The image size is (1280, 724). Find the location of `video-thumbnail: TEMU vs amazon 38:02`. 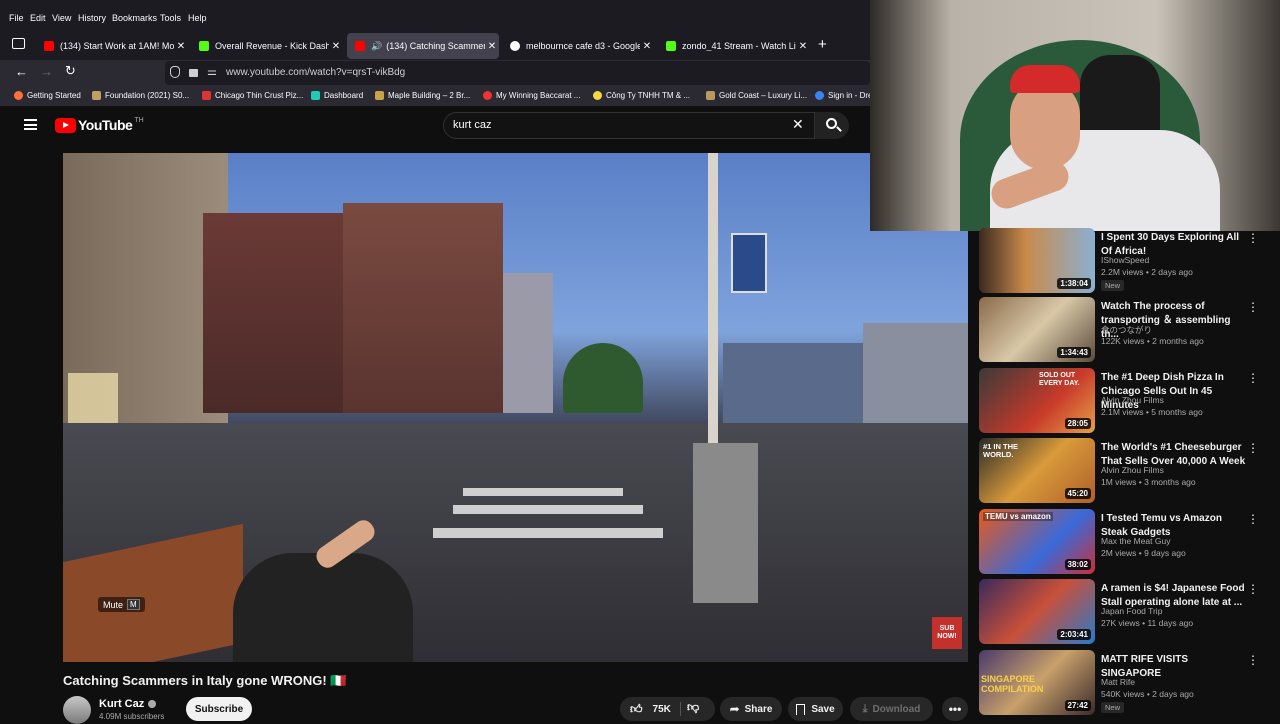

video-thumbnail: TEMU vs amazon 38:02 is located at coordinates (1037, 541).